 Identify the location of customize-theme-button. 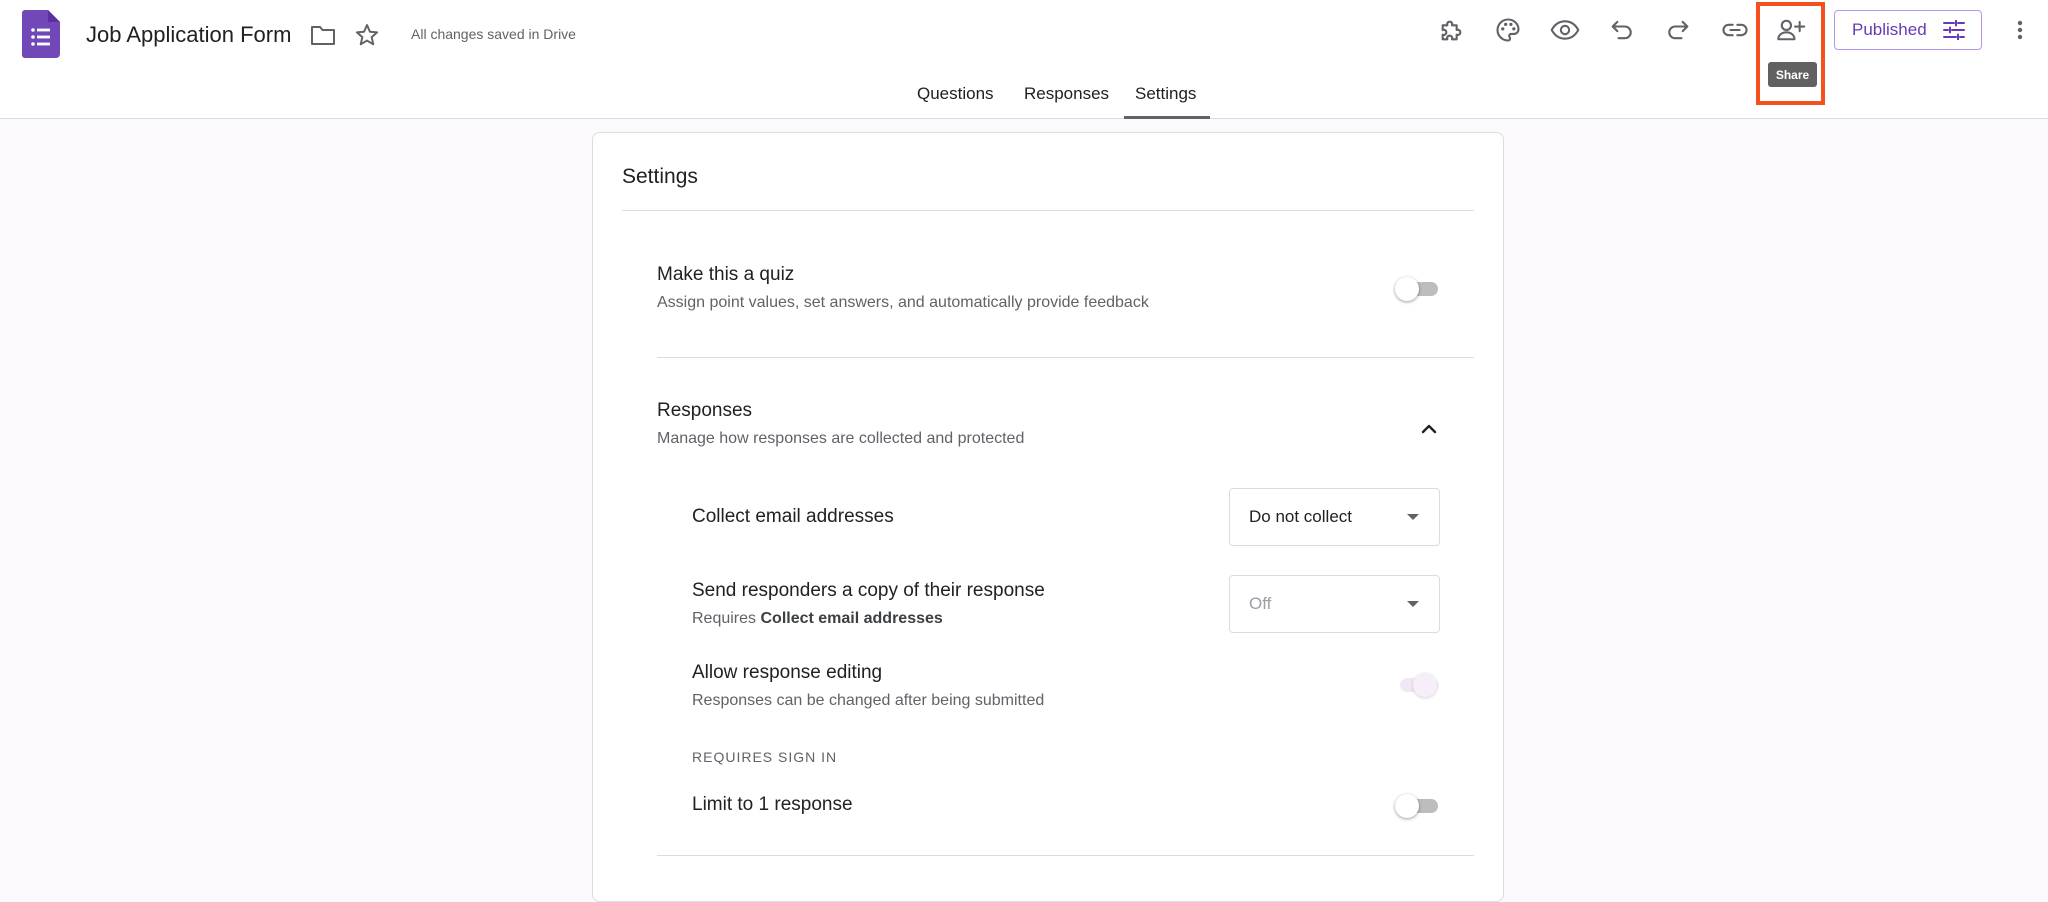
(1508, 30).